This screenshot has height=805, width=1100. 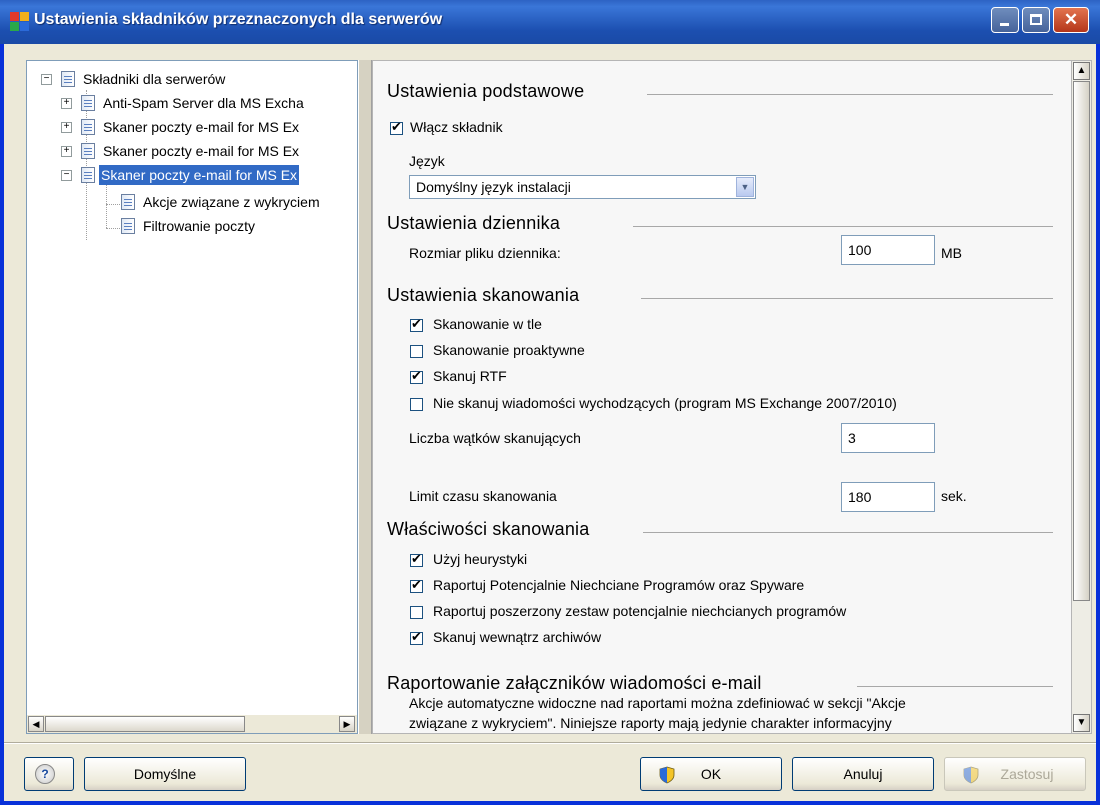 I want to click on tree-item-email-scanner-3: − Skaner poczty e-mail for MS Ex, so click(x=207, y=175).